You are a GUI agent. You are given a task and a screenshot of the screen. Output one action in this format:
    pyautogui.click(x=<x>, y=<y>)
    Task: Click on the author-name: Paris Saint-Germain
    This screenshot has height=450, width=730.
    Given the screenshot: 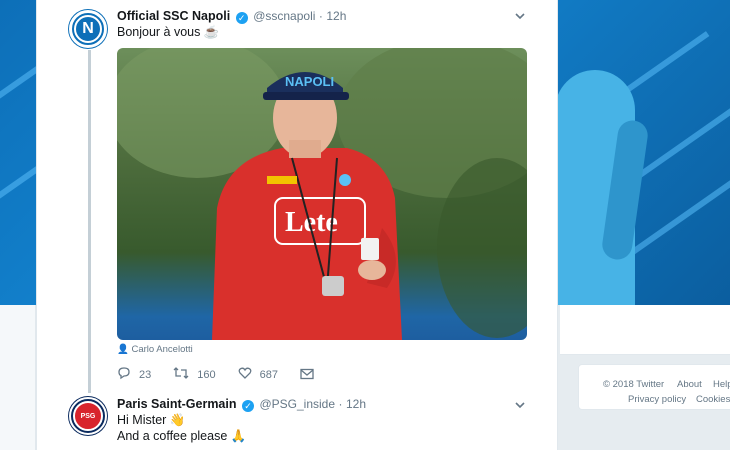 What is the action you would take?
    pyautogui.click(x=177, y=404)
    